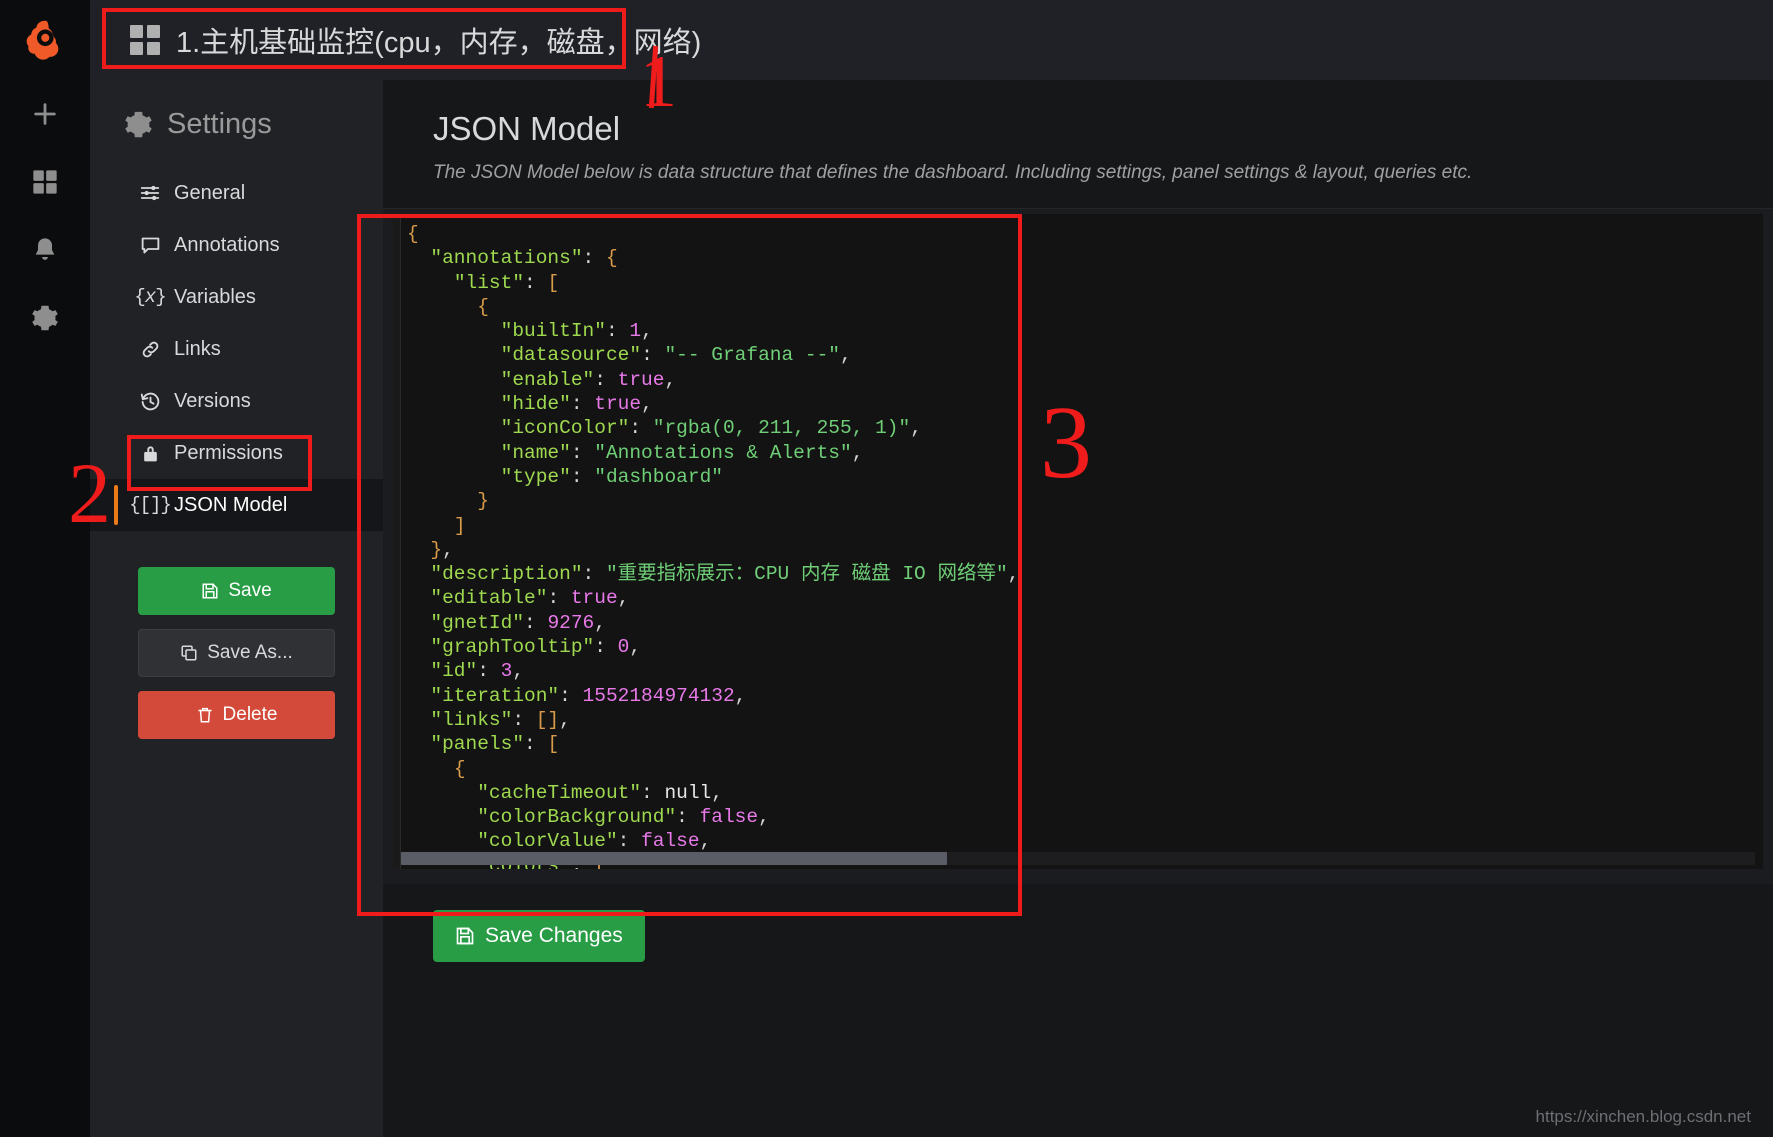 This screenshot has height=1137, width=1773. I want to click on configuration-button, so click(45, 318).